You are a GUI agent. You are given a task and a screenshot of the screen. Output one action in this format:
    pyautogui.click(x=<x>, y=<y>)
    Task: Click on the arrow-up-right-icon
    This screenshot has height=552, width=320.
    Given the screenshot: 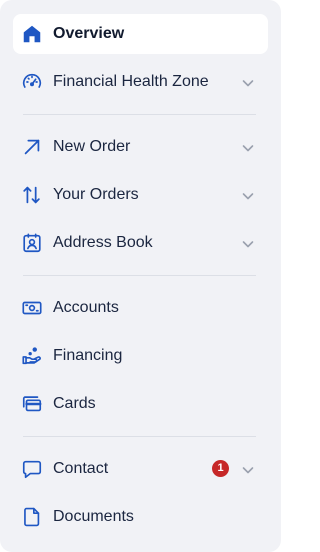 What is the action you would take?
    pyautogui.click(x=32, y=147)
    